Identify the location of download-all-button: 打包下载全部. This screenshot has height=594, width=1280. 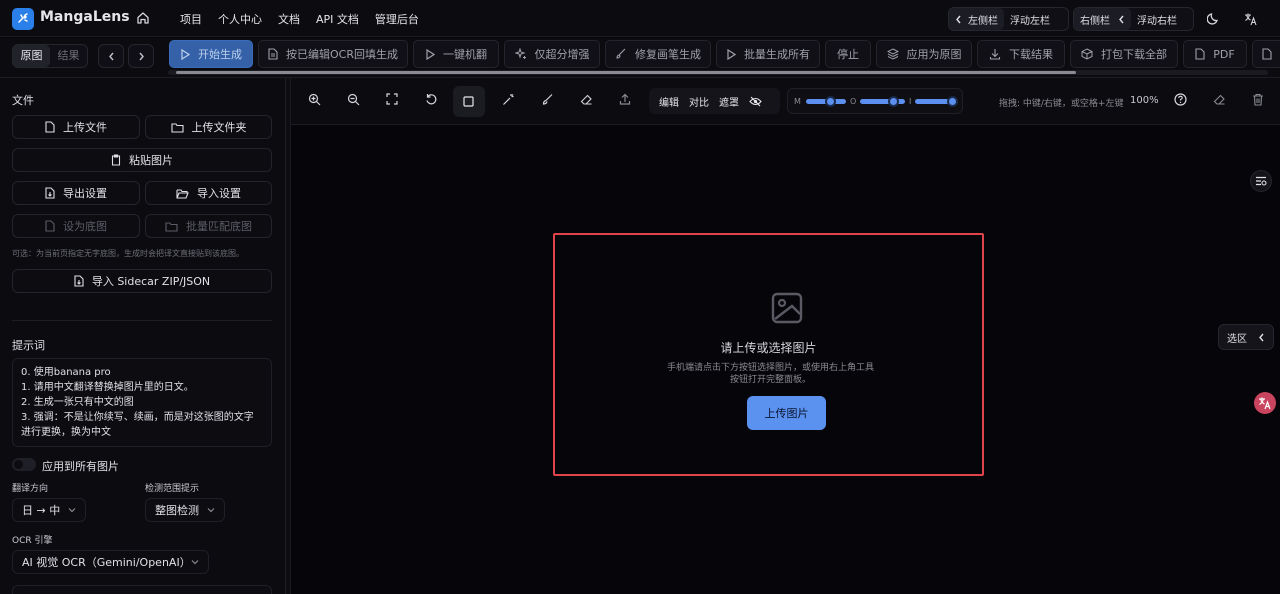
(1124, 54).